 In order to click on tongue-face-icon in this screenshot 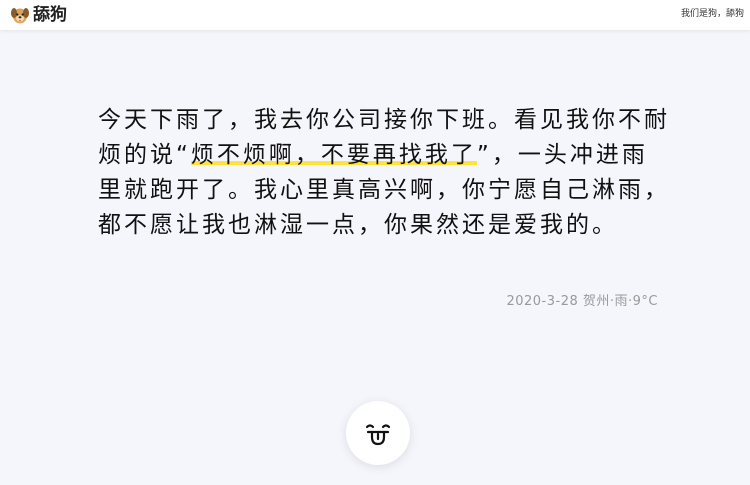, I will do `click(378, 435)`.